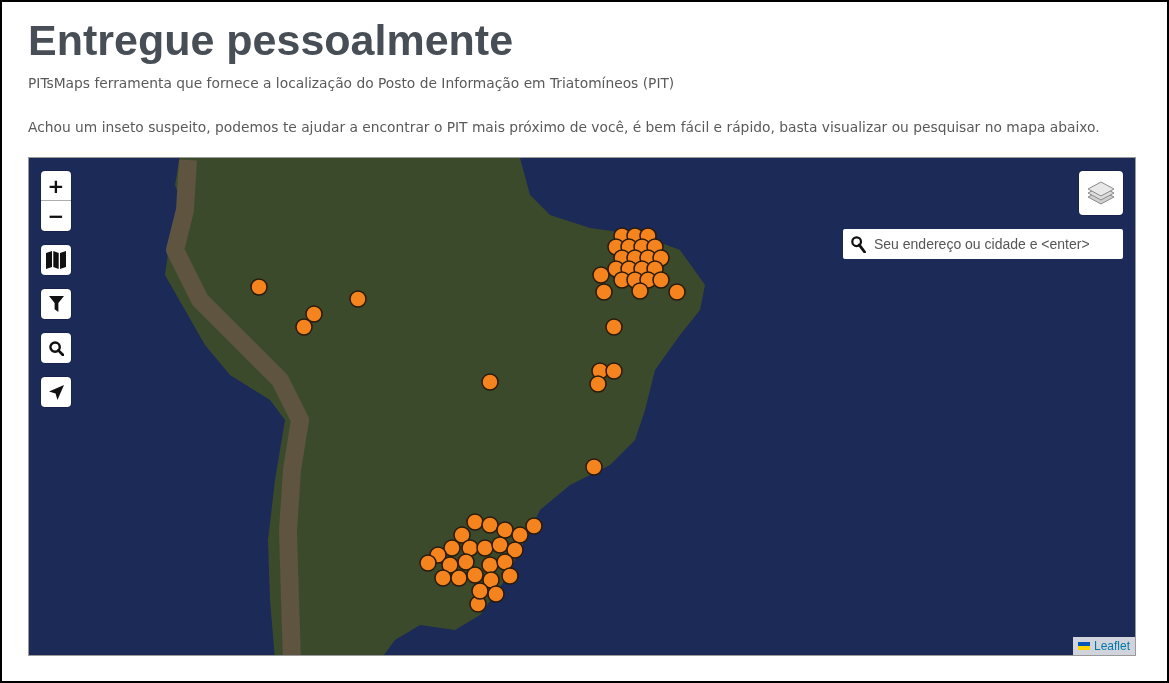  I want to click on filter-button, so click(56, 304).